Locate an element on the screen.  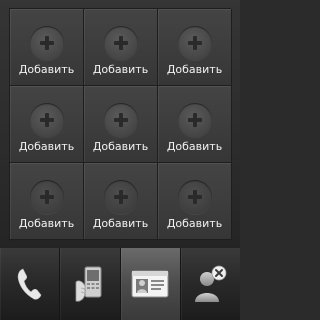
phone-handset-icon is located at coordinates (29, 284).